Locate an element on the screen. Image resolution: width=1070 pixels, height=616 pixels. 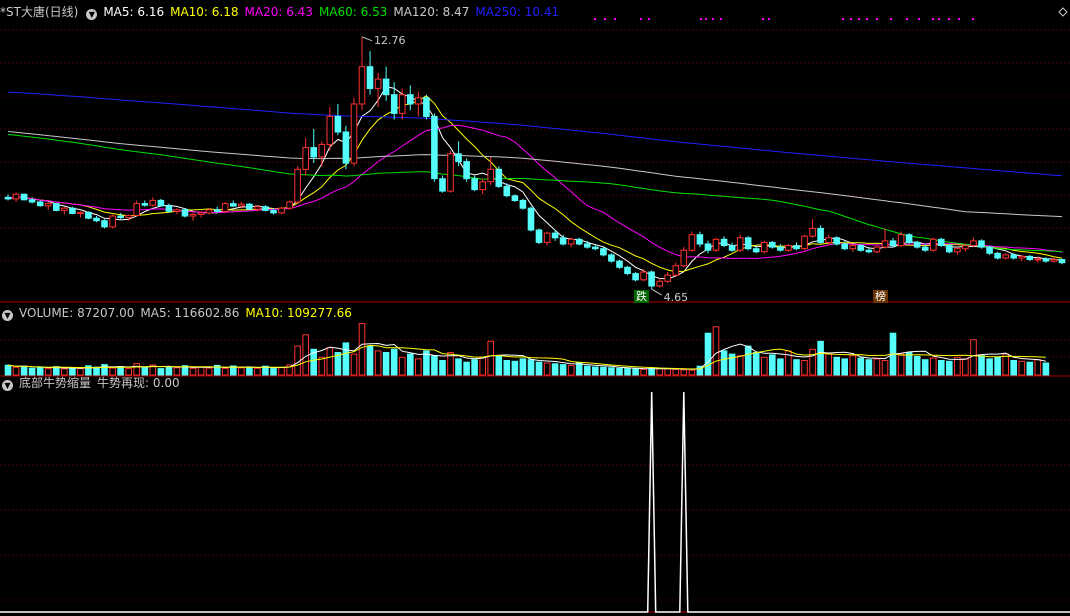
volume-toggle-icon: ▼ is located at coordinates (7, 315).